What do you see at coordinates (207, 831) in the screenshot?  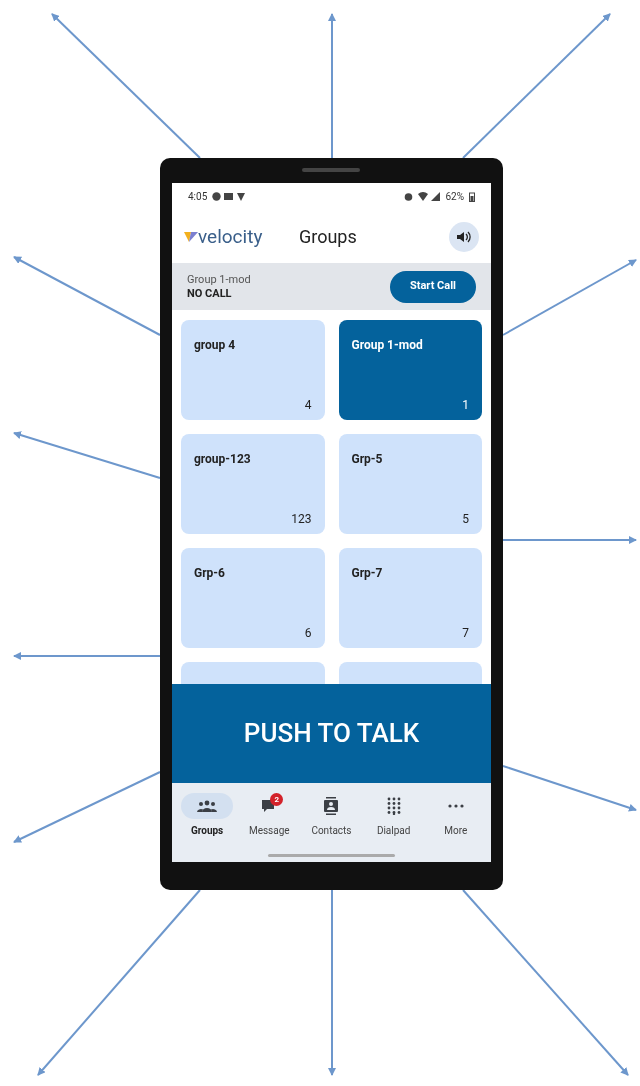 I see `nav-label: Groups` at bounding box center [207, 831].